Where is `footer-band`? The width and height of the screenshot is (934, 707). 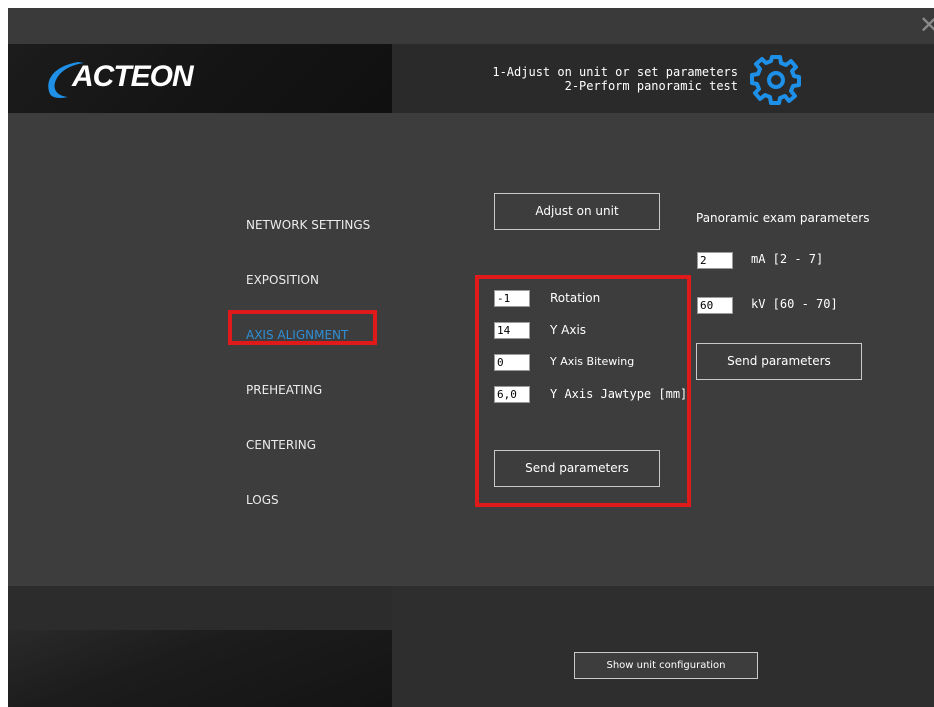 footer-band is located at coordinates (200, 608).